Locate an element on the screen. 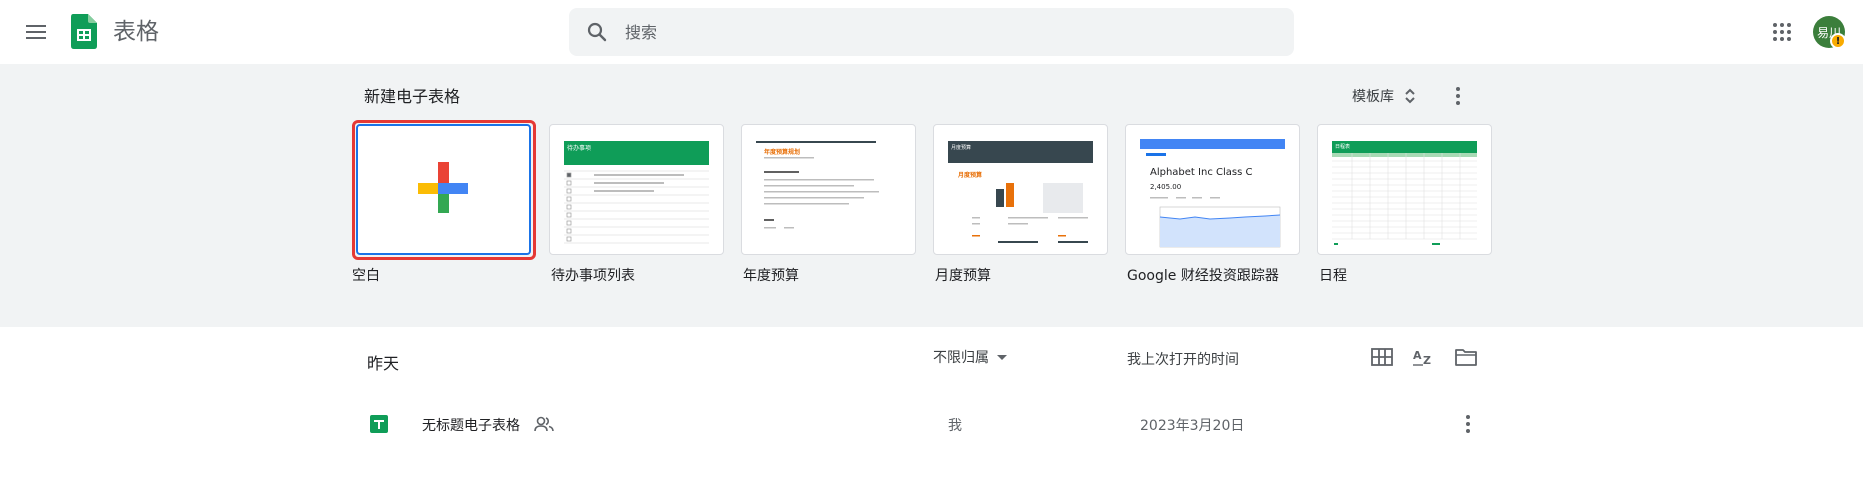 This screenshot has width=1863, height=478. grid-view-icon is located at coordinates (1382, 357).